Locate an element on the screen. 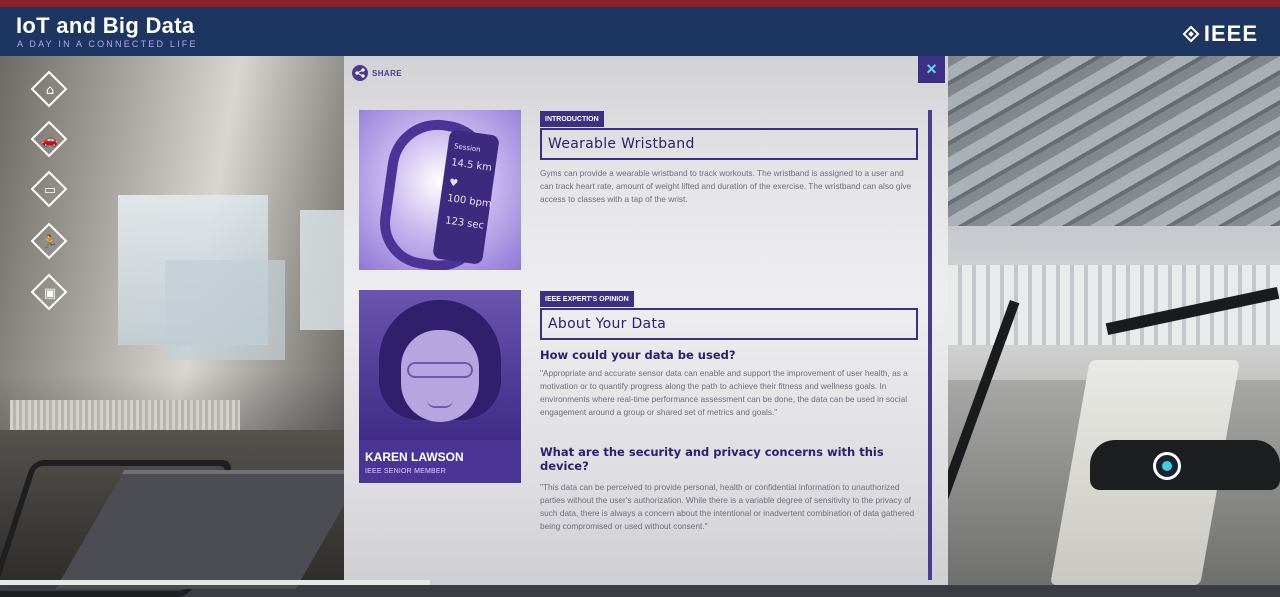 This screenshot has height=597, width=1280. devices-nav-icon: ▣ is located at coordinates (50, 293).